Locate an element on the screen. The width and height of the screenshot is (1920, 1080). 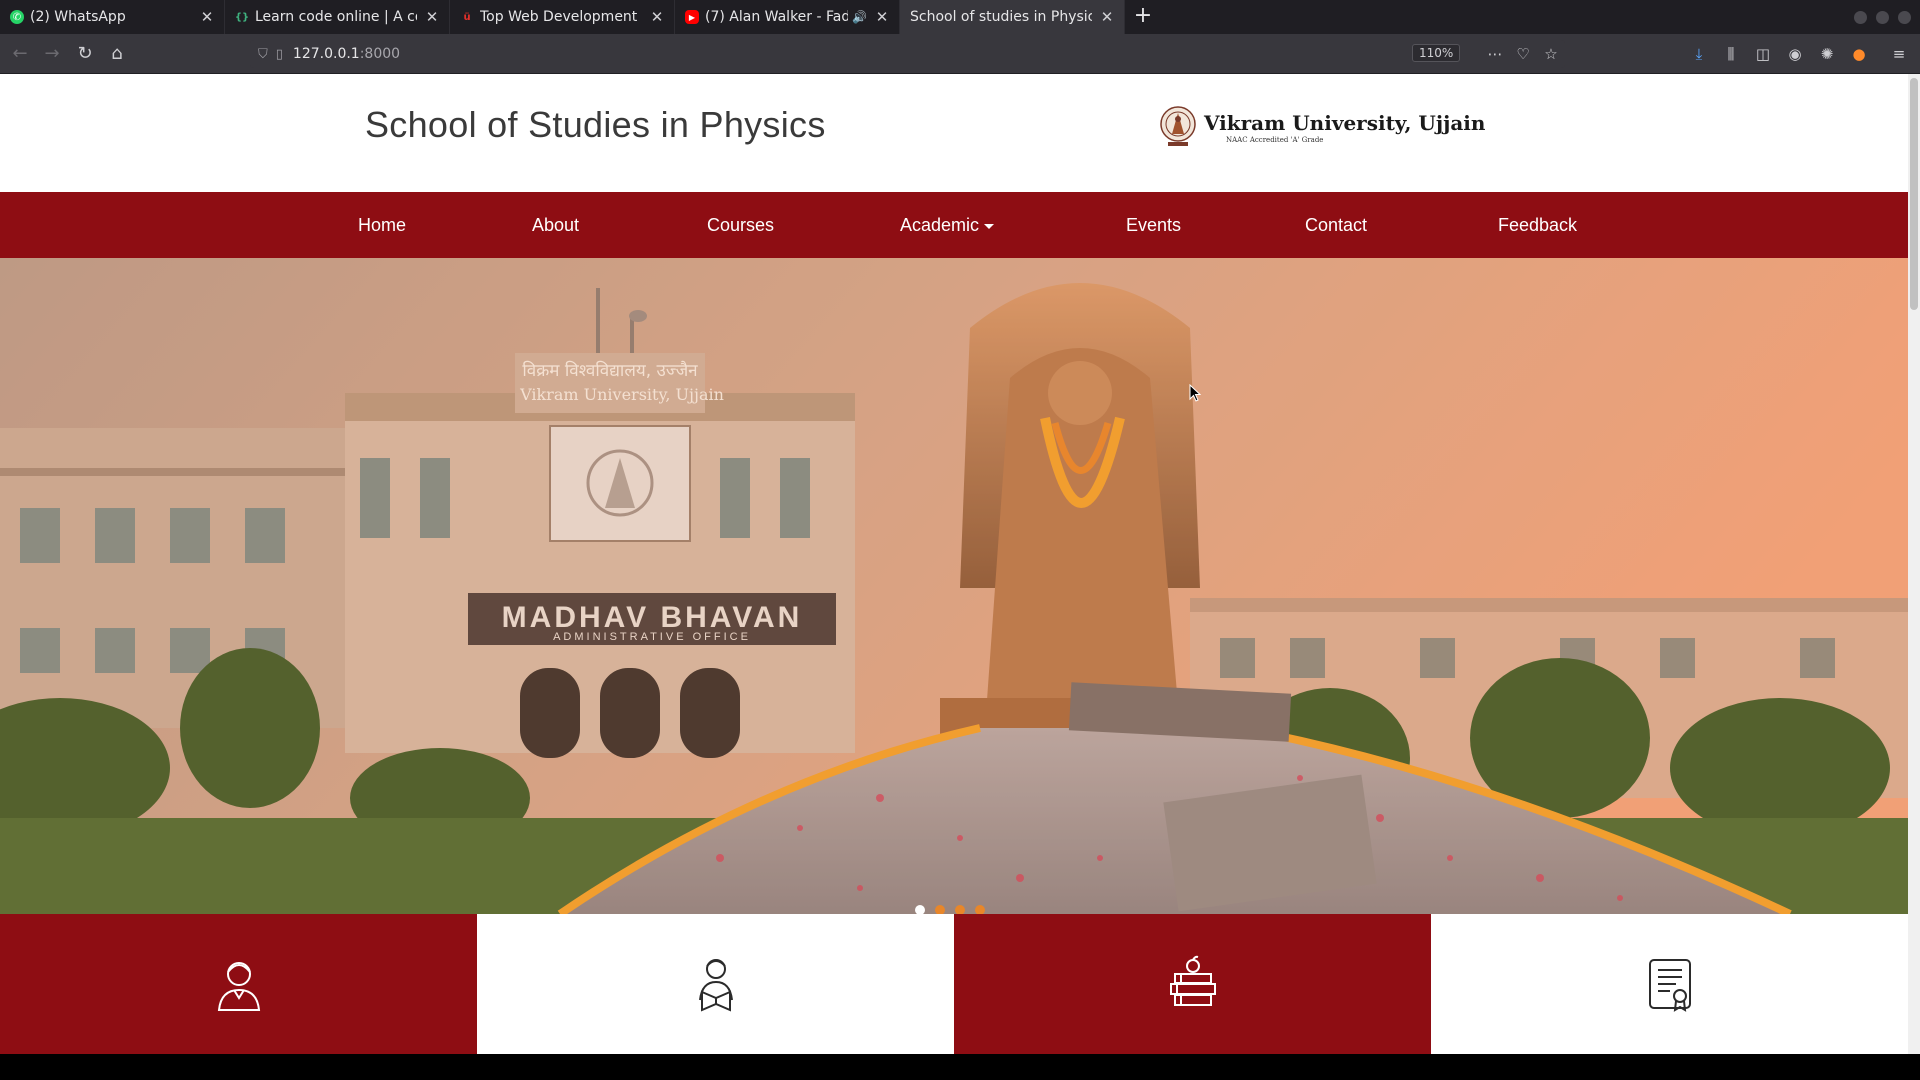
speaker-icon: 🔊 is located at coordinates (859, 17).